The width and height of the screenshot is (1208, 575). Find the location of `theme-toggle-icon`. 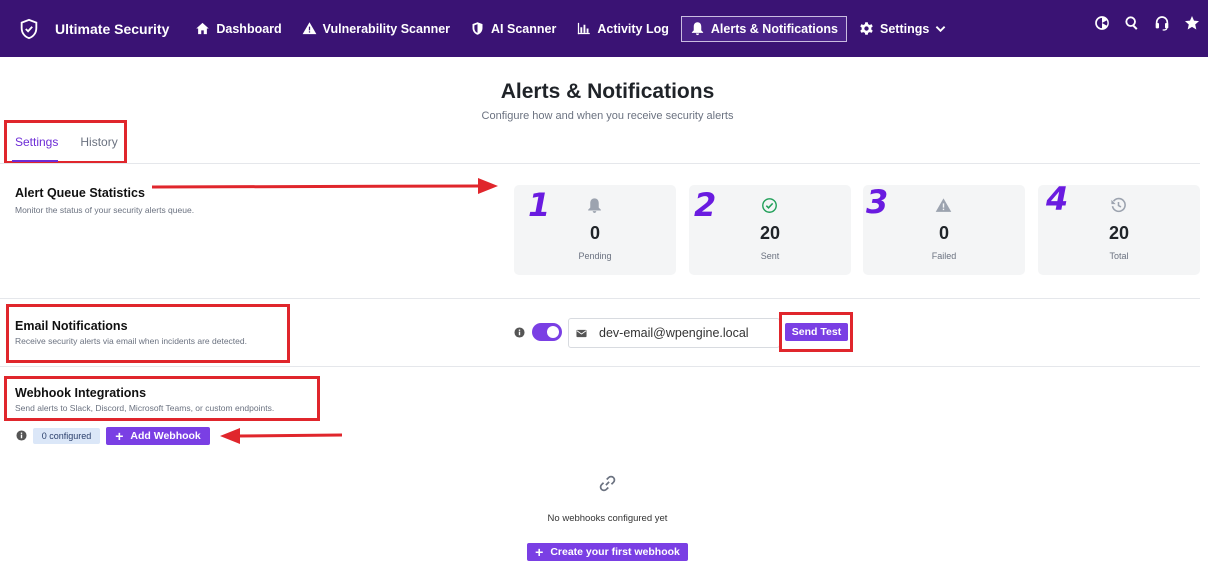

theme-toggle-icon is located at coordinates (1102, 23).